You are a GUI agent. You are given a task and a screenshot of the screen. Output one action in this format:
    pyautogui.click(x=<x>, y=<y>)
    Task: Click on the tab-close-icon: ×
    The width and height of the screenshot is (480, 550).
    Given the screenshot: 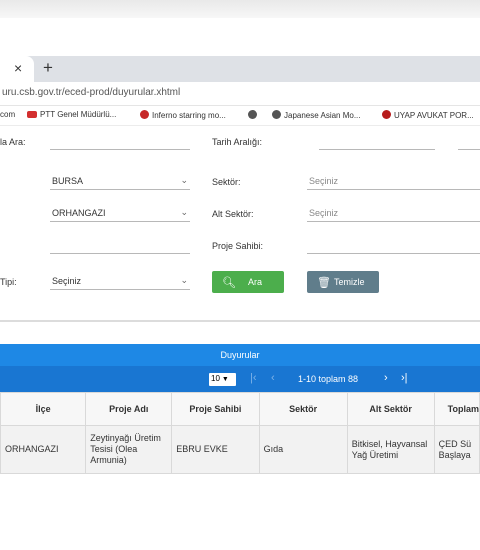 What is the action you would take?
    pyautogui.click(x=18, y=68)
    